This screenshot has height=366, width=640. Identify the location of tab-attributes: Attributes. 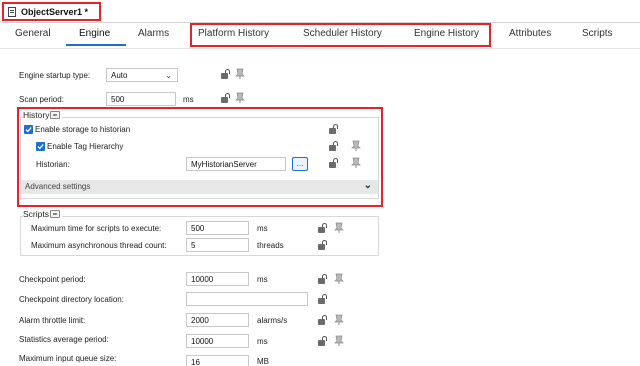
(530, 33).